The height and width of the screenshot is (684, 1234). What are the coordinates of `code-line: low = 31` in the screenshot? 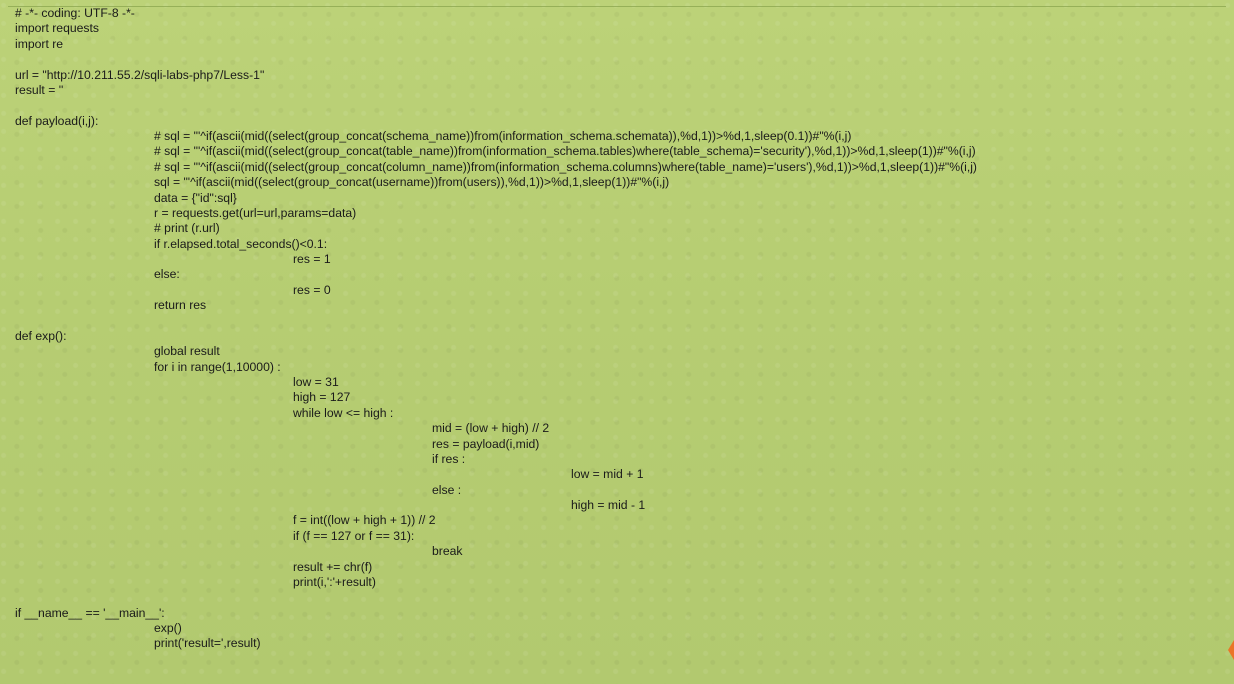 It's located at (316, 382).